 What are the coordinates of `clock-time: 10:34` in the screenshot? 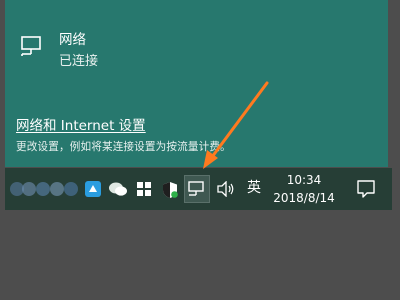 It's located at (304, 180).